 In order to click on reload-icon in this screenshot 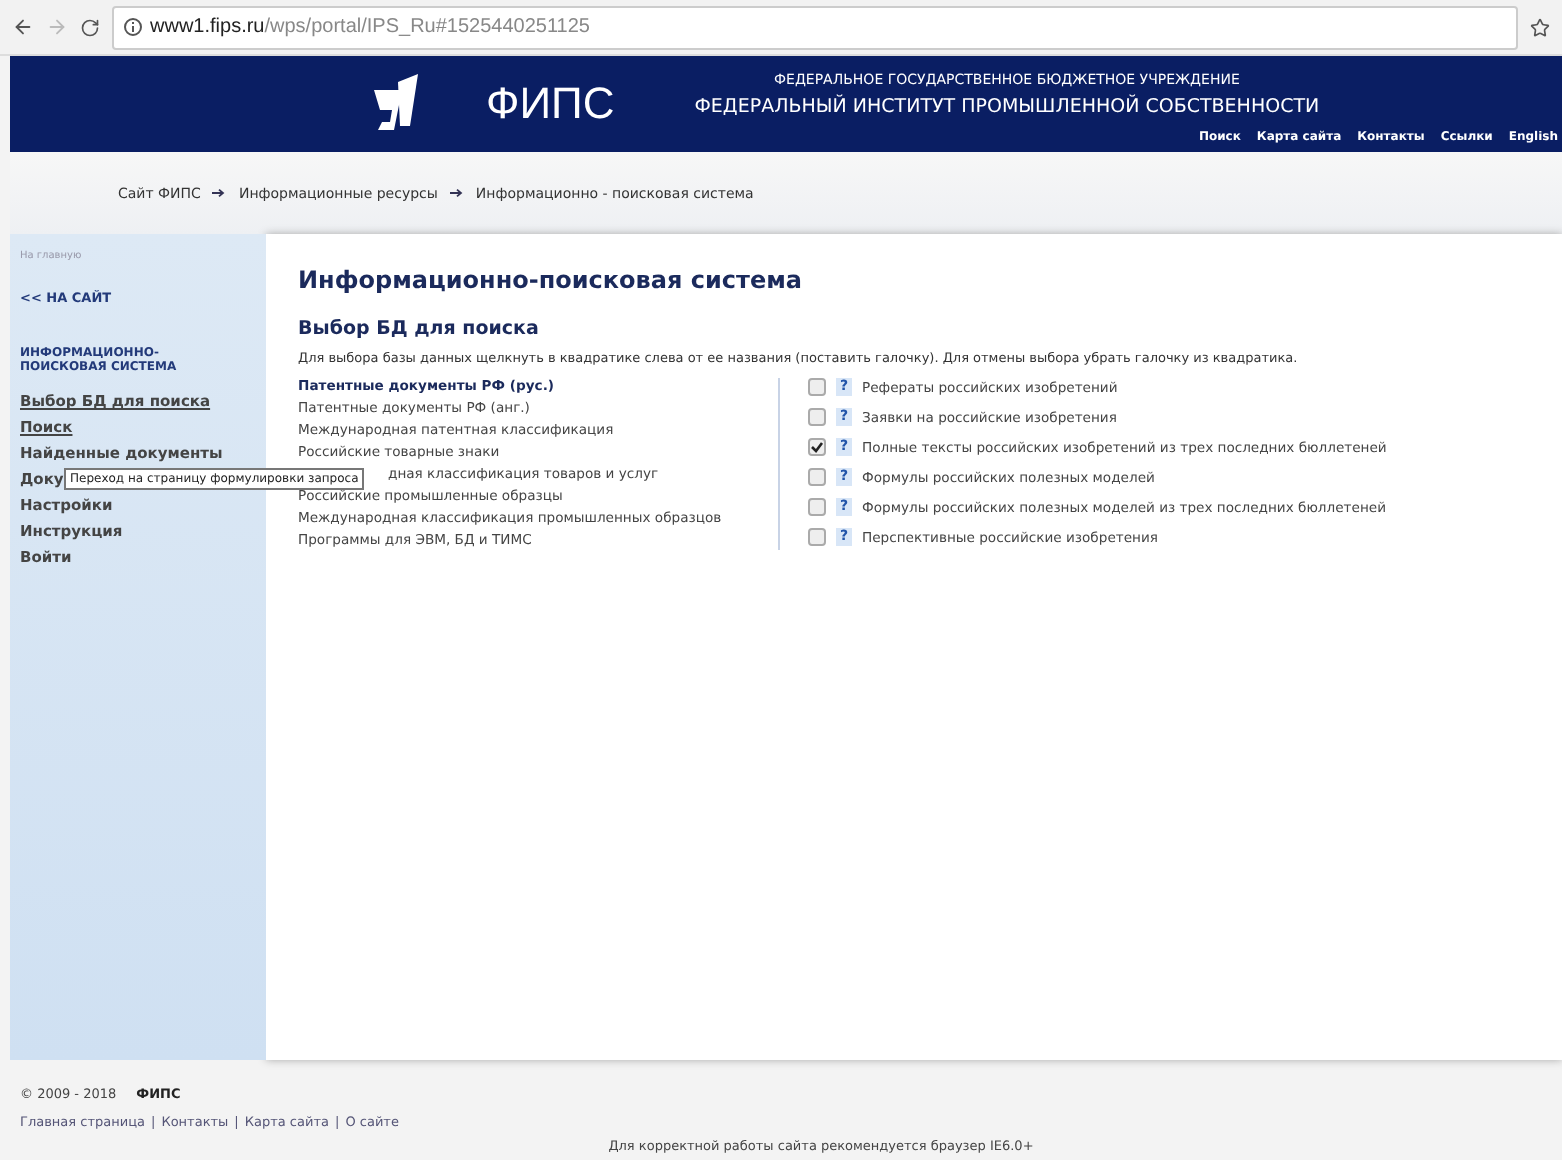, I will do `click(90, 27)`.